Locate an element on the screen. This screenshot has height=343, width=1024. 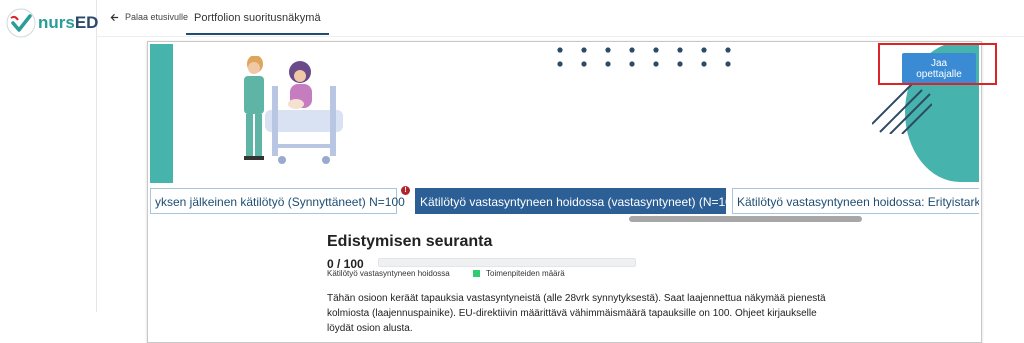
tab-strip-scrollbar is located at coordinates (745, 219).